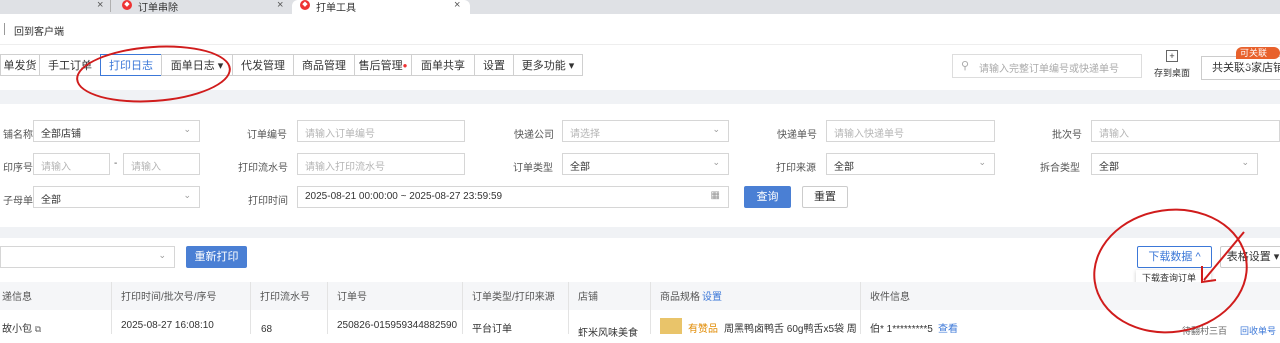 Image resolution: width=1280 pixels, height=343 pixels. Describe the element at coordinates (131, 65) in the screenshot. I see `nav-print-log: 打印日志` at that location.